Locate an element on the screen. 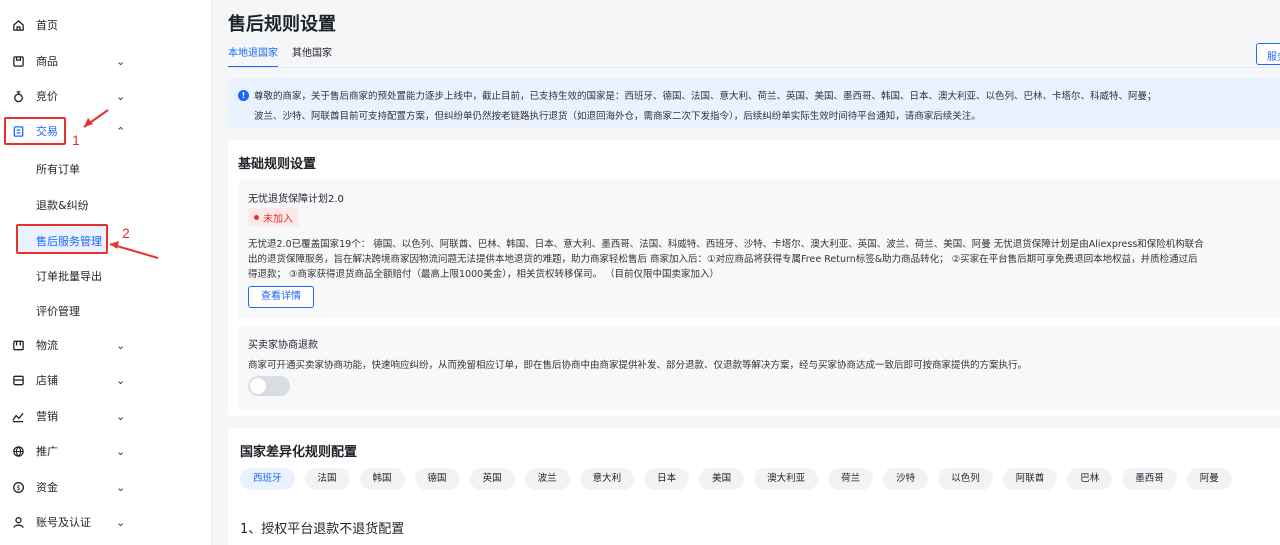  service-button: 服务 is located at coordinates (1268, 54).